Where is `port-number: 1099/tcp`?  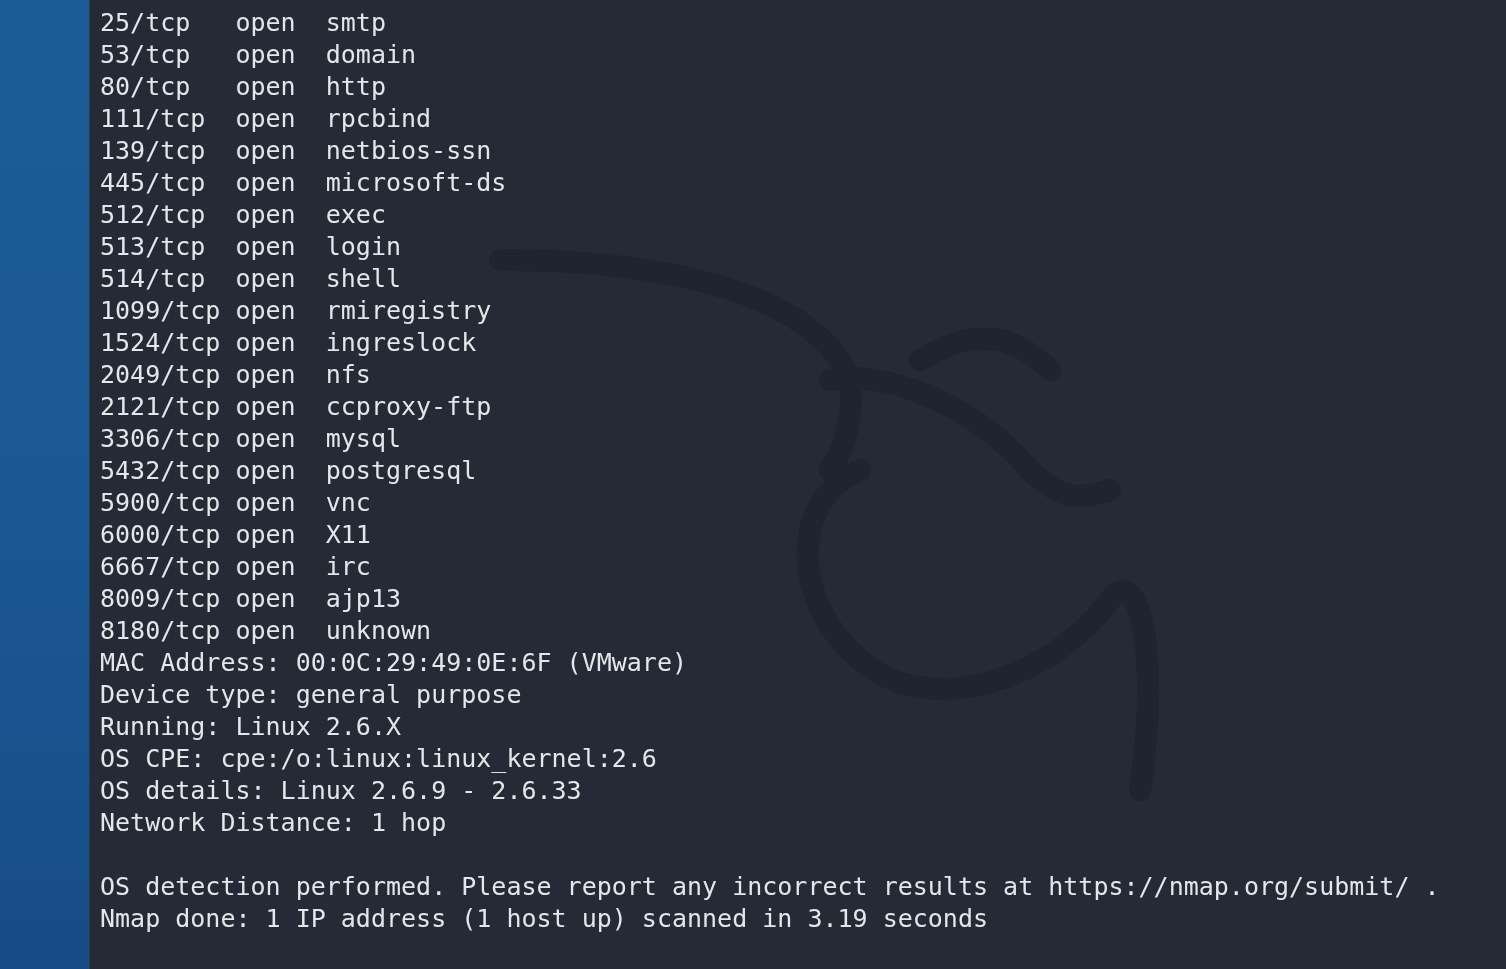
port-number: 1099/tcp is located at coordinates (160, 310).